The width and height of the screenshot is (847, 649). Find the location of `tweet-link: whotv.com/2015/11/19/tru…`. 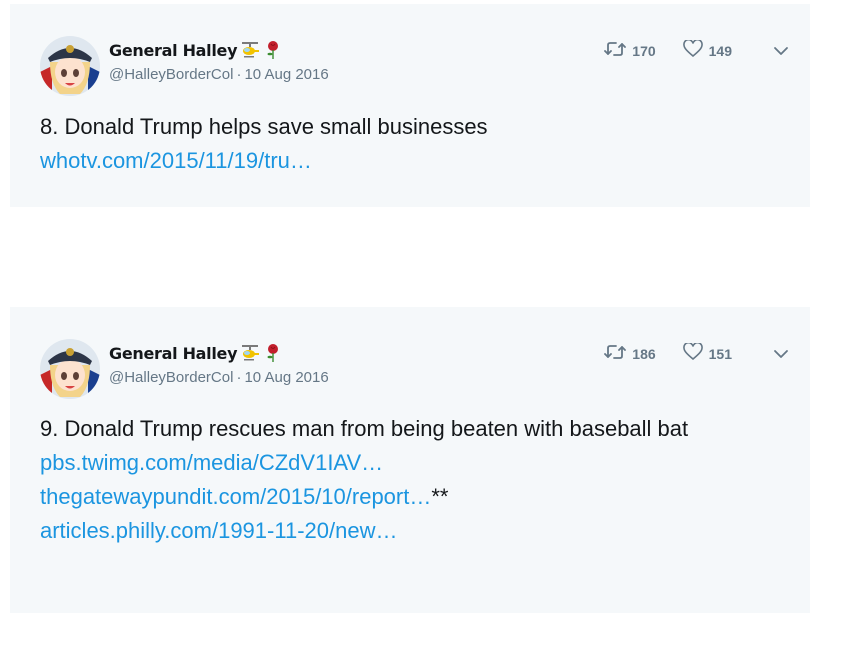

tweet-link: whotv.com/2015/11/19/tru… is located at coordinates (415, 161).